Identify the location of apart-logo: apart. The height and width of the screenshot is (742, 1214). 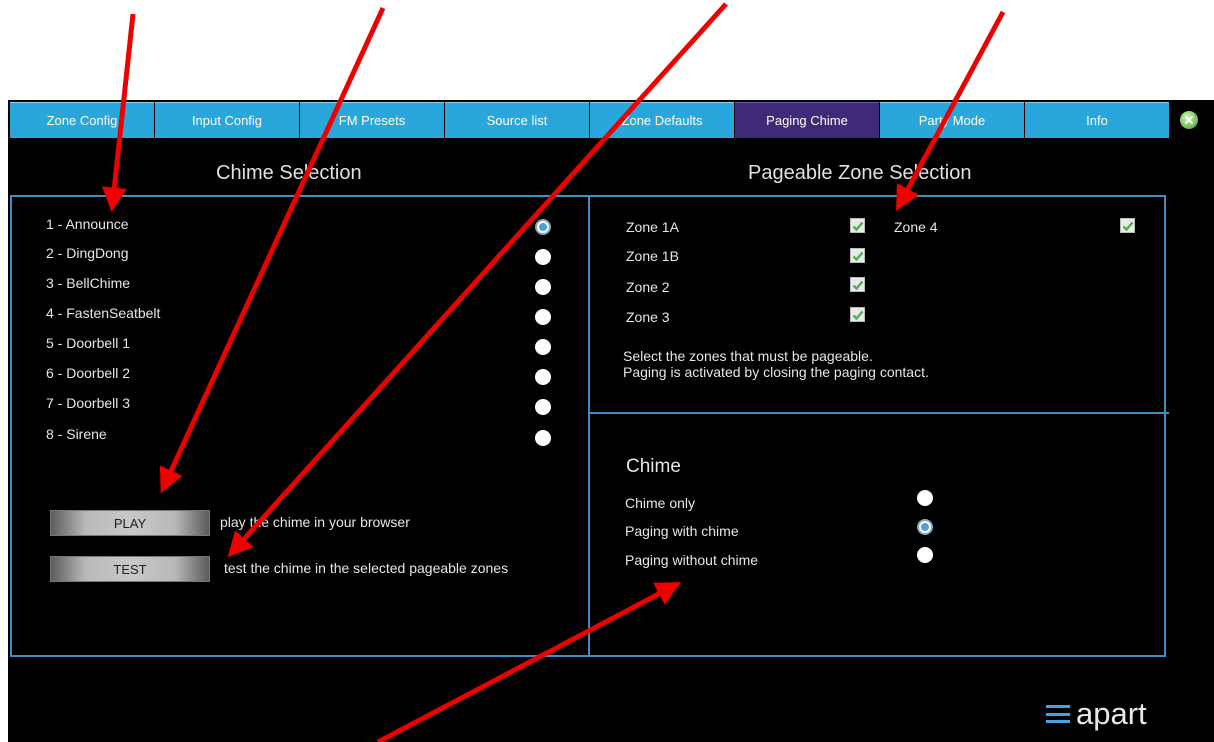
(1096, 714).